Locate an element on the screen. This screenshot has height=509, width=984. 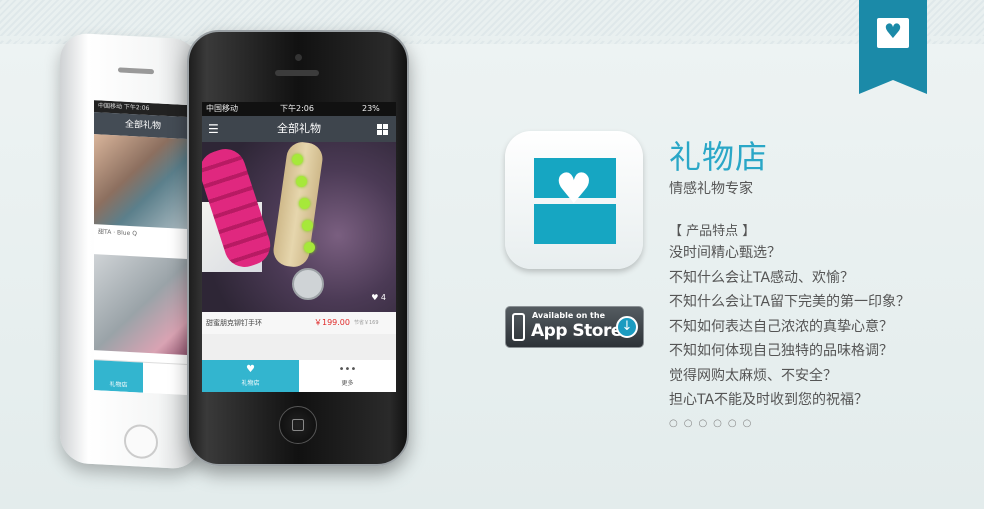
status-bar: 中国移动 下午2:06 23% is located at coordinates (299, 109).